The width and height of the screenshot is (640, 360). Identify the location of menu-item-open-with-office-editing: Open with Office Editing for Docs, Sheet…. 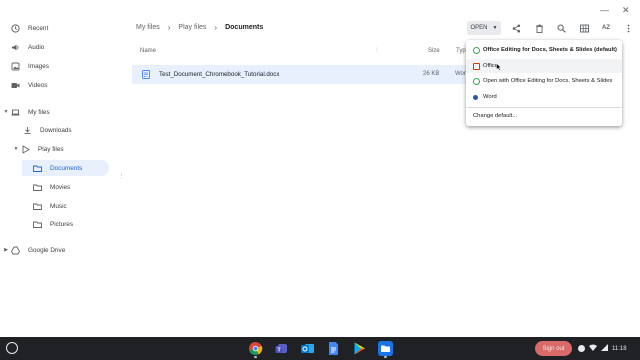
(544, 81).